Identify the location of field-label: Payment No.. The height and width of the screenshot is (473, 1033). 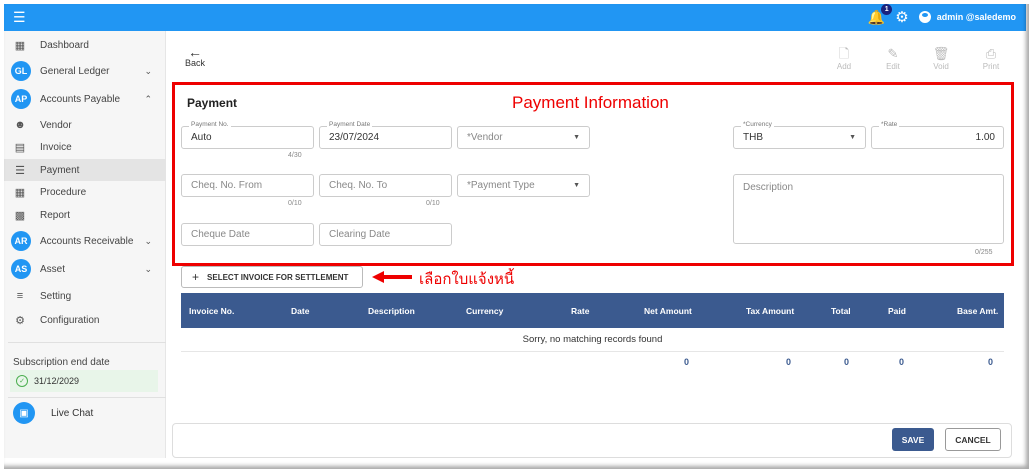
(210, 124).